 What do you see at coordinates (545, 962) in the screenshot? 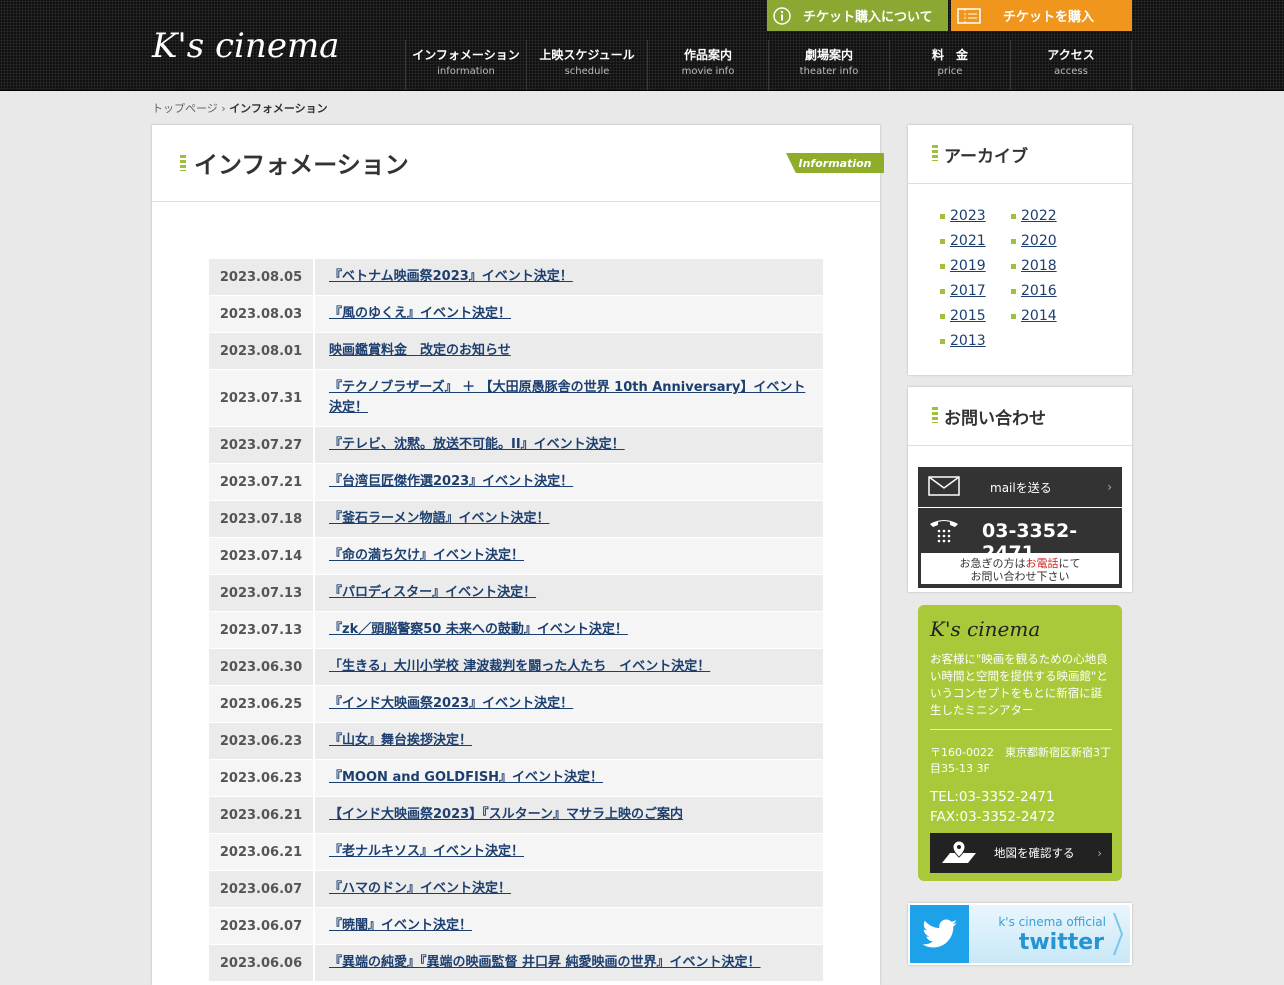
I see `news-link: 『異端の純愛』『異端の映画監督 井口昇 純愛映画の世界』イベント決定！` at bounding box center [545, 962].